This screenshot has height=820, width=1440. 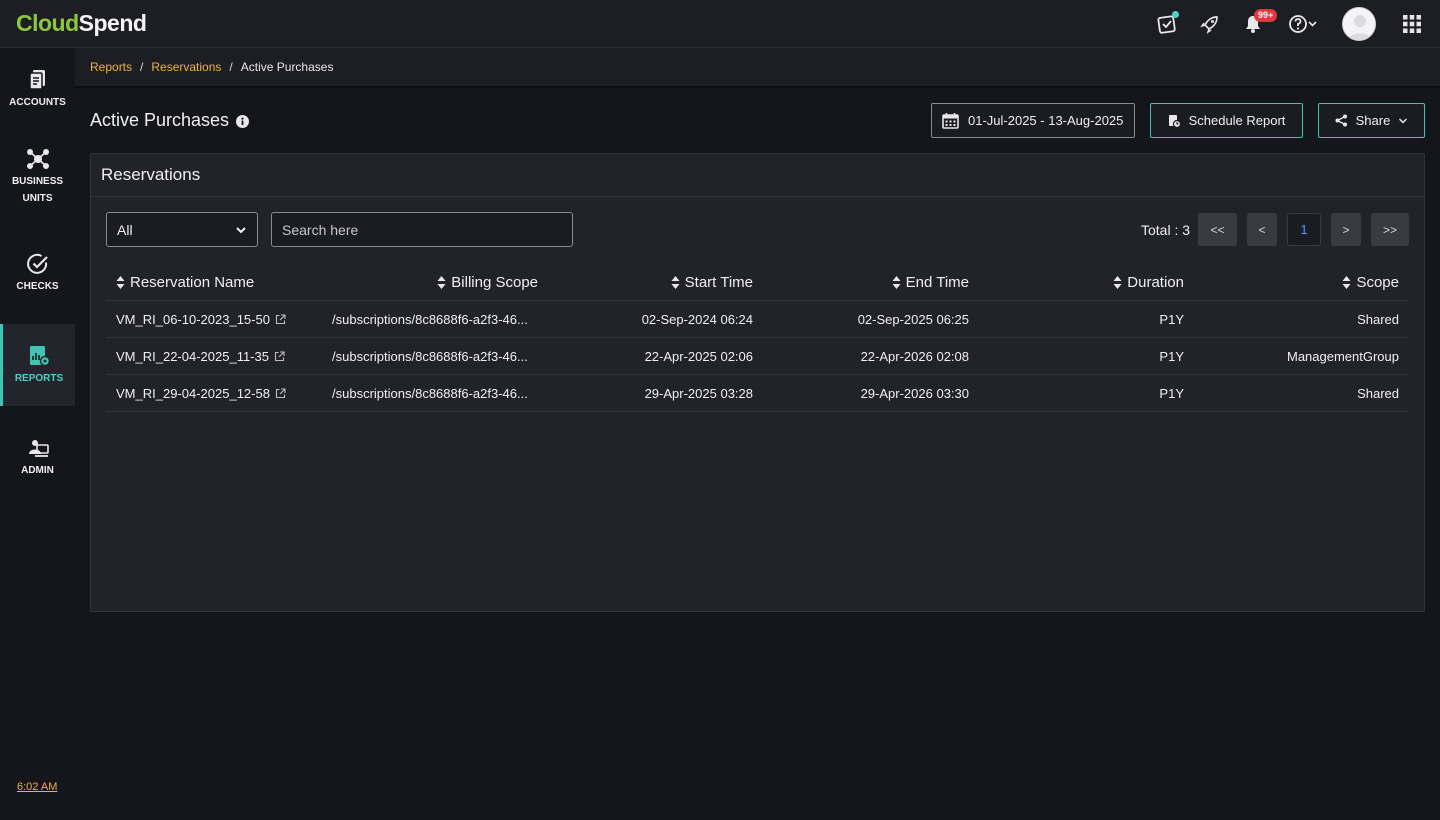 I want to click on reservation-name-link: VM_RI_06-10-2023_15-50, so click(x=201, y=319).